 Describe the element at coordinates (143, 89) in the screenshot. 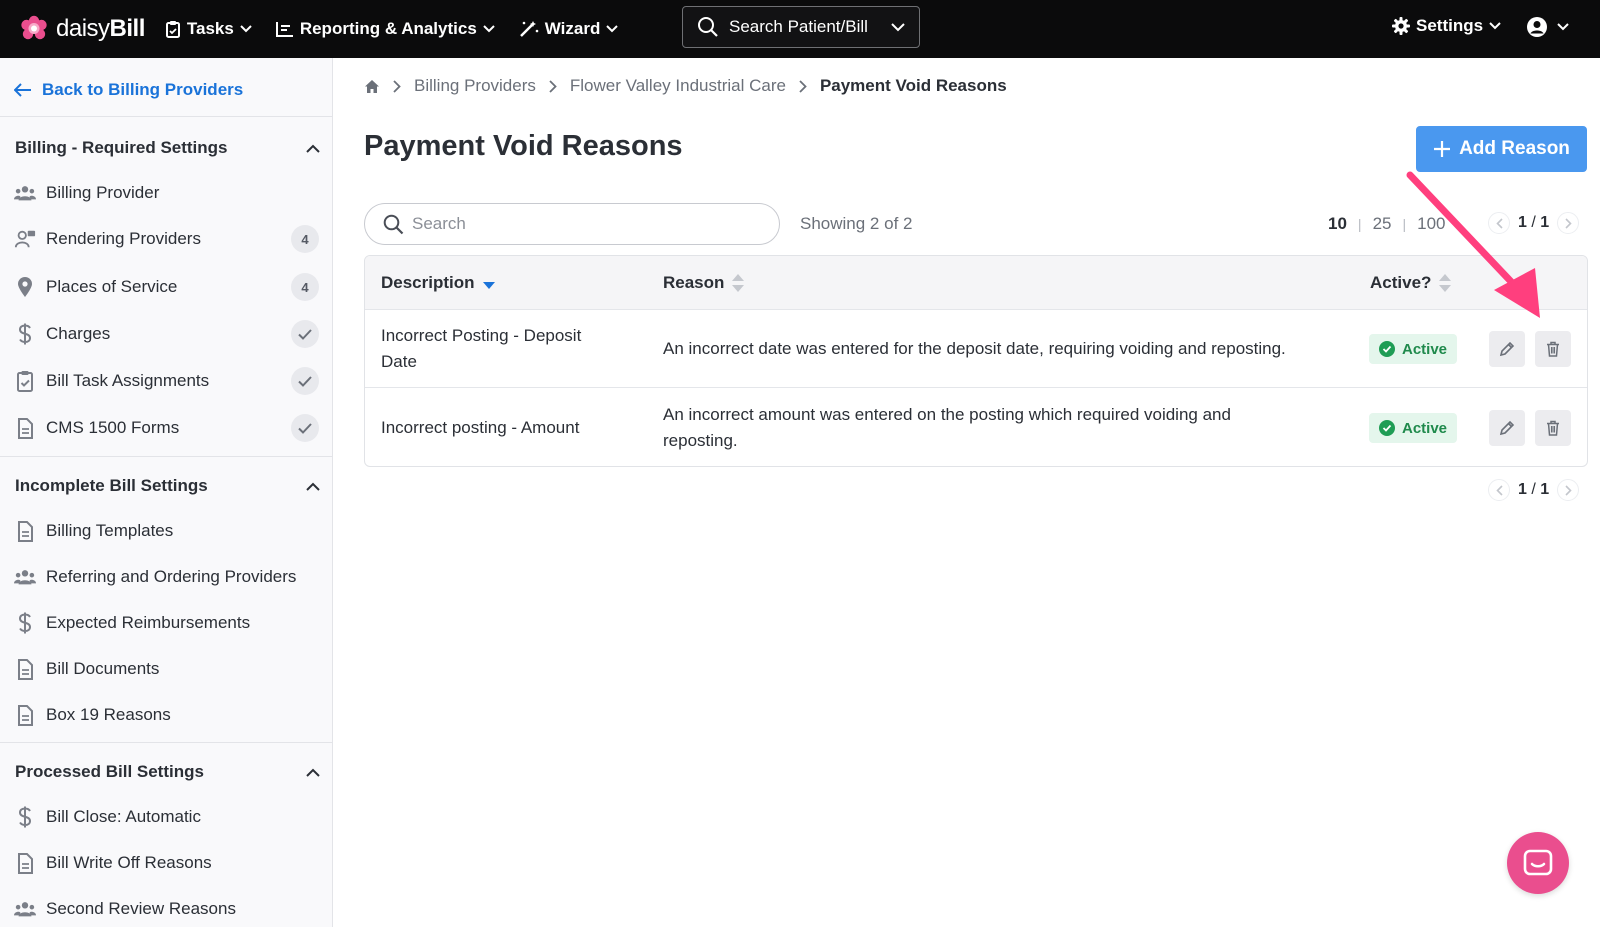

I see `back-link-label: Back to Billing Providers` at that location.